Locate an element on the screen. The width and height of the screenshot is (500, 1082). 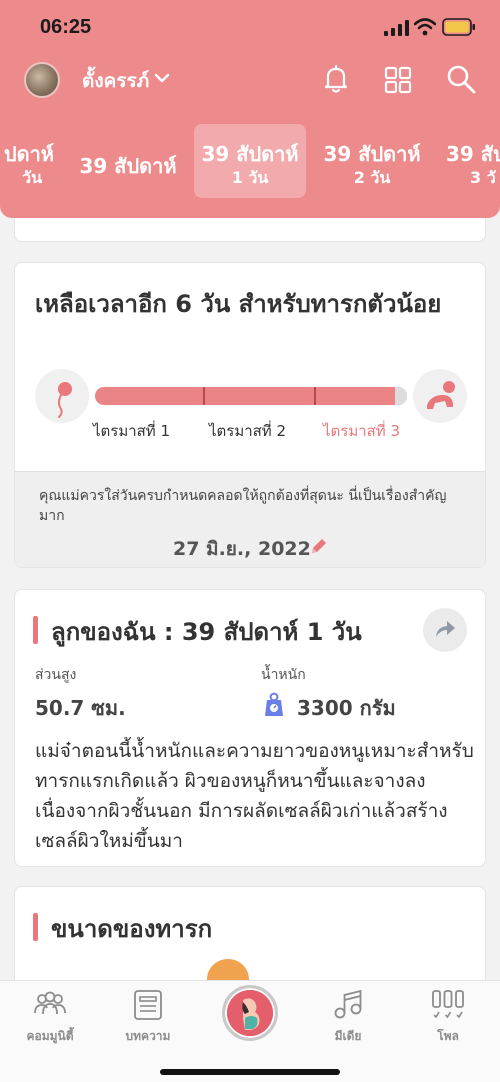
chevron-down-icon is located at coordinates (162, 78).